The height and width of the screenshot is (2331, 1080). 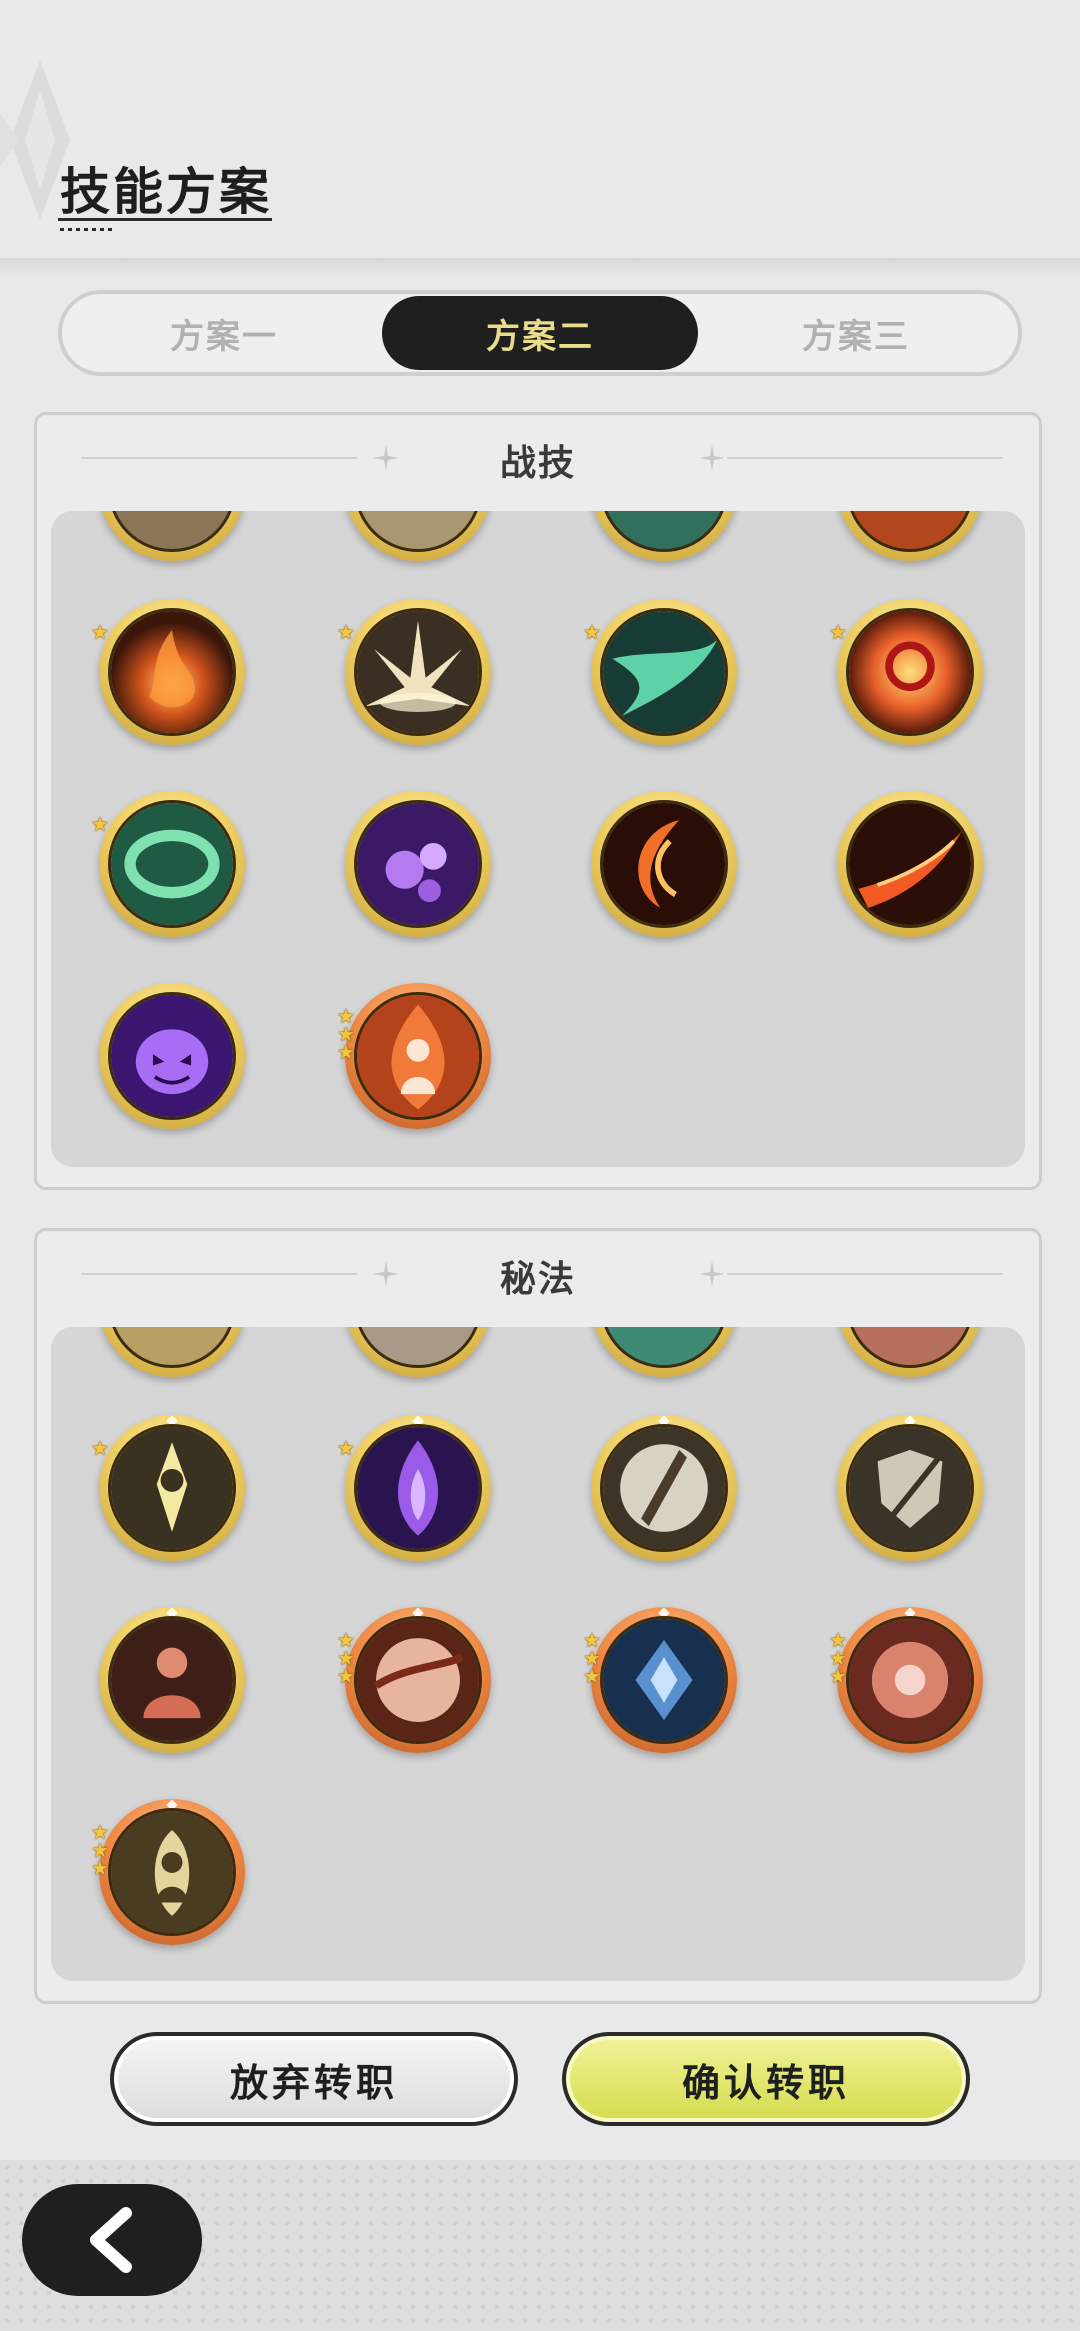 I want to click on skill-jade-ring: ★, so click(x=168, y=864).